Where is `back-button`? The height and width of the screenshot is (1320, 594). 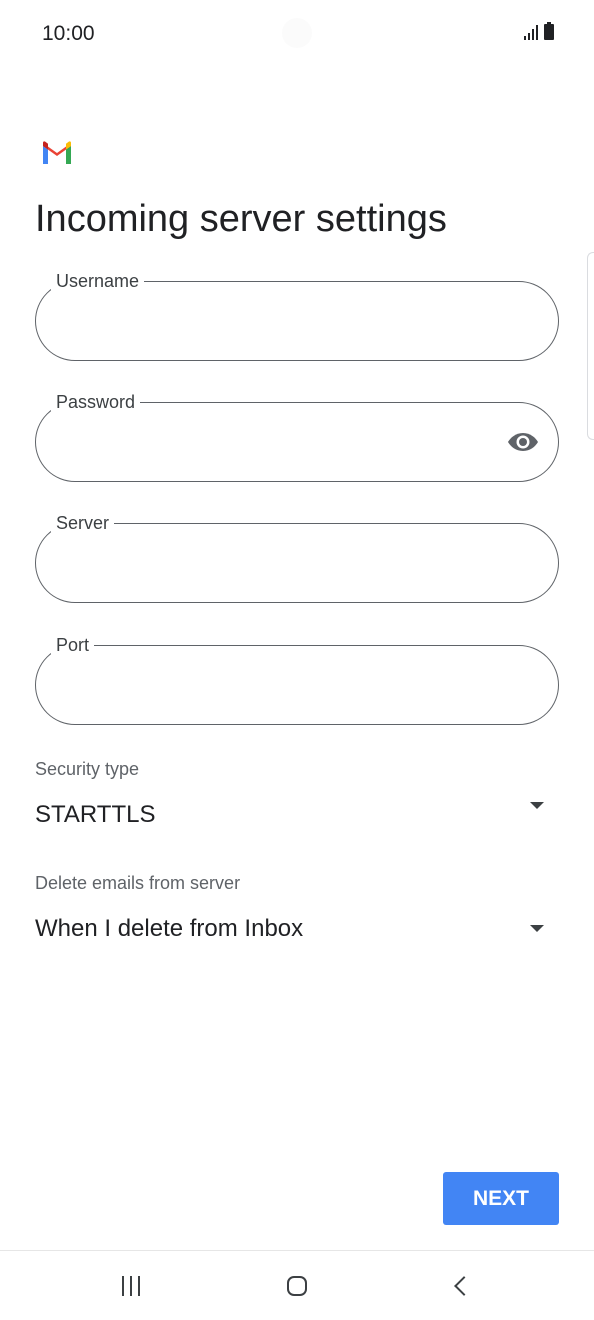 back-button is located at coordinates (461, 1286).